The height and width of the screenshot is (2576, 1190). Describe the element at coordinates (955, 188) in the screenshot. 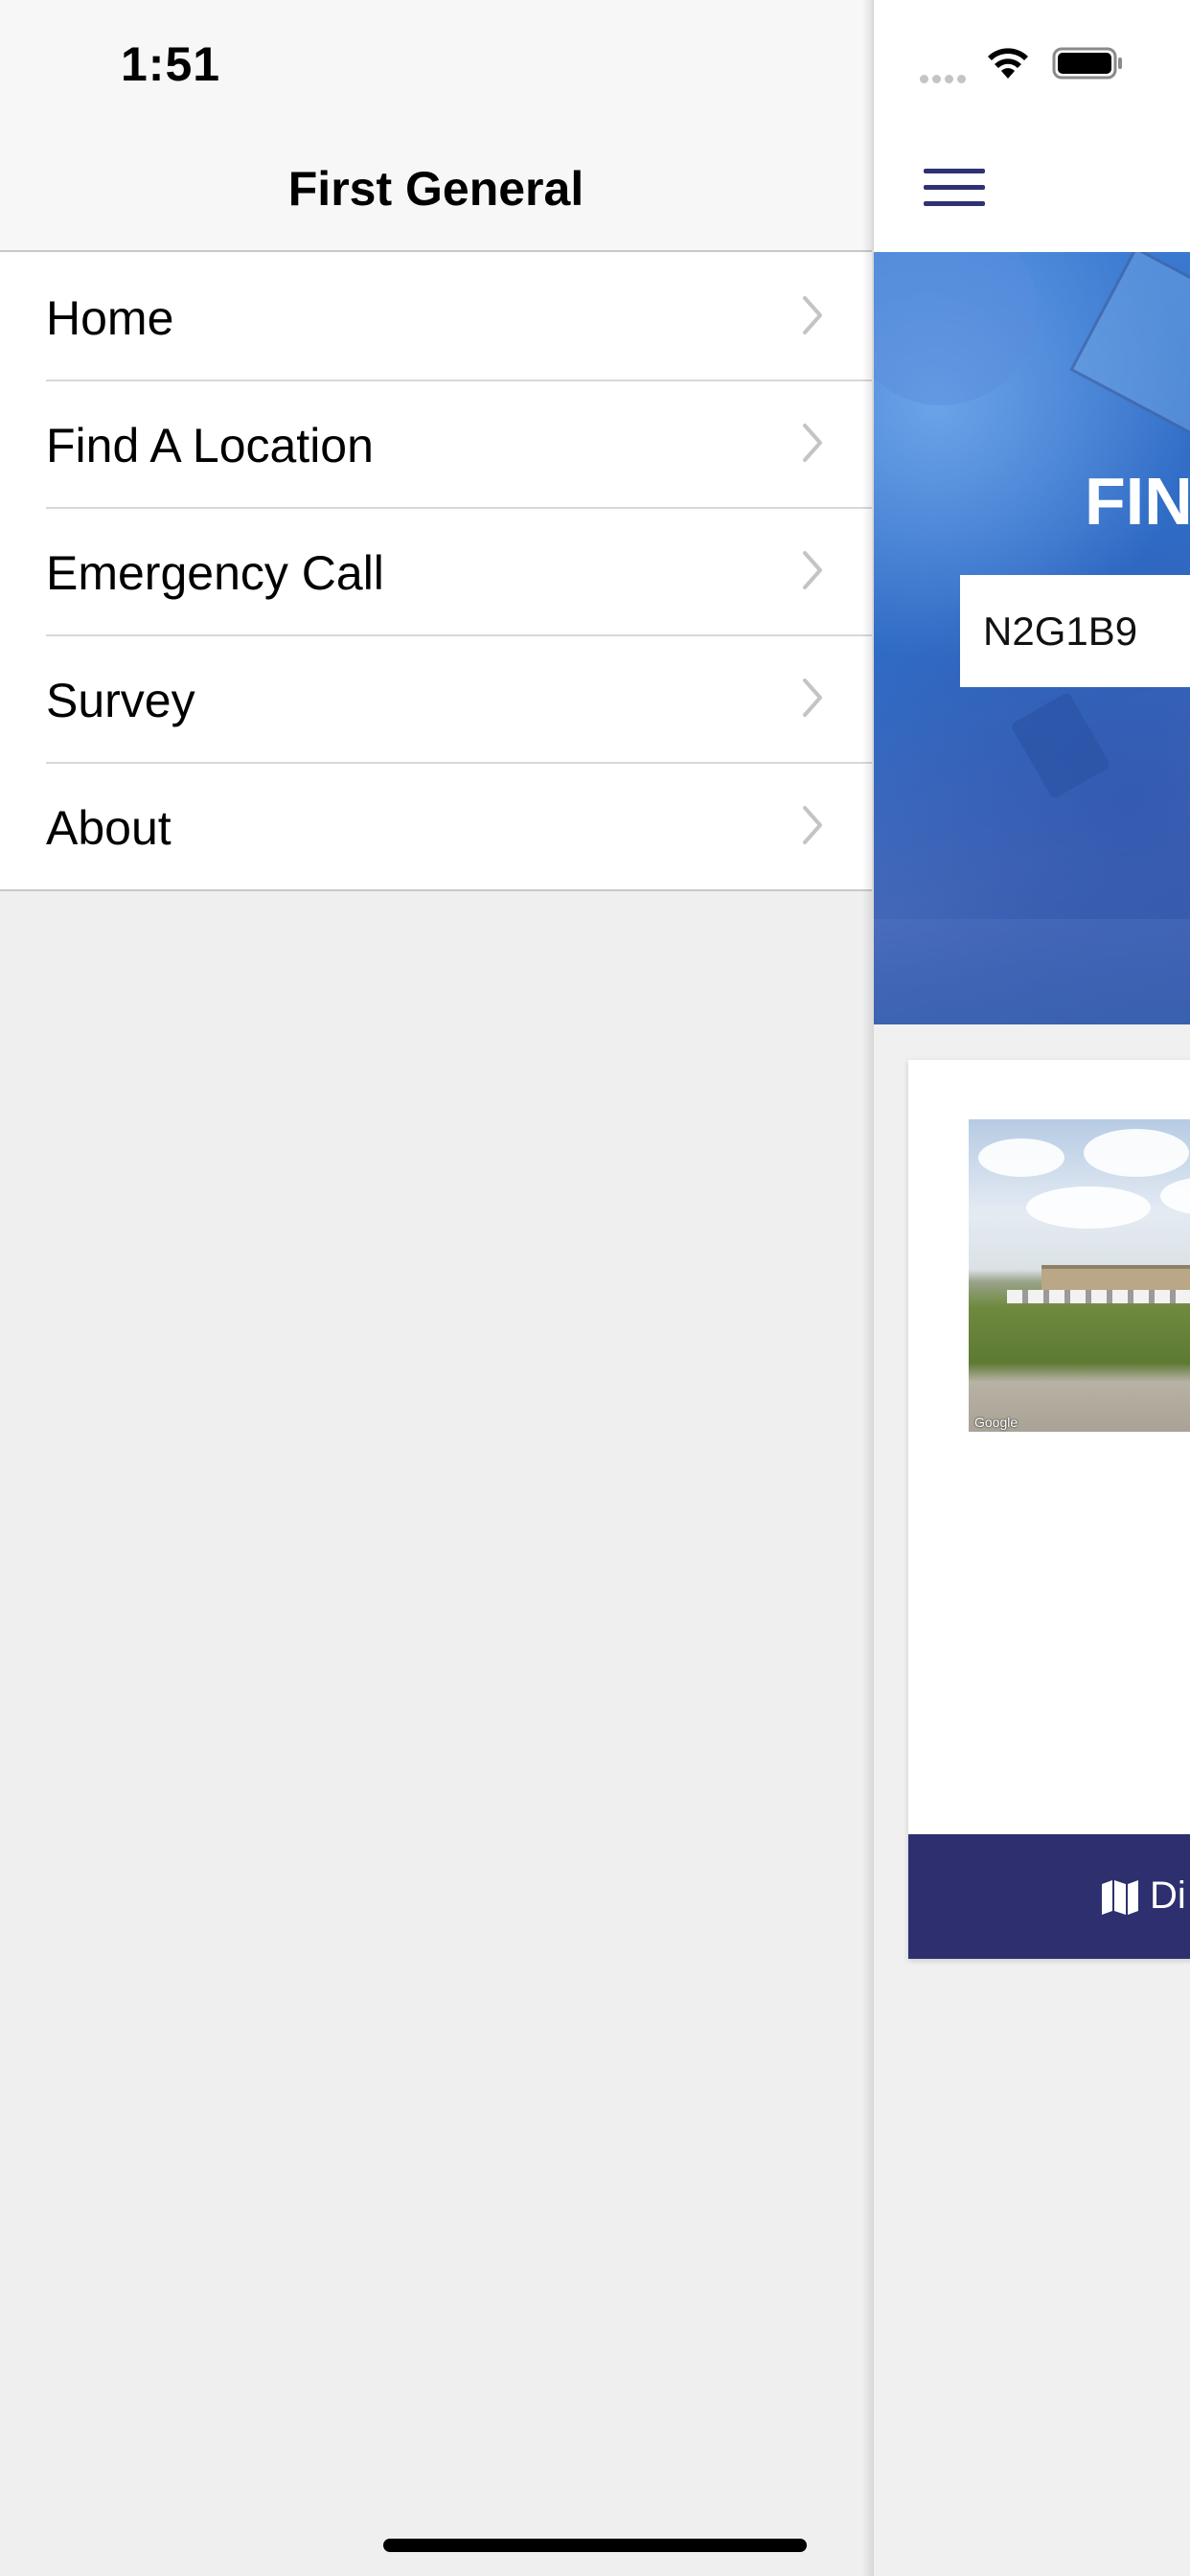

I see `hamburger-menu-icon` at that location.